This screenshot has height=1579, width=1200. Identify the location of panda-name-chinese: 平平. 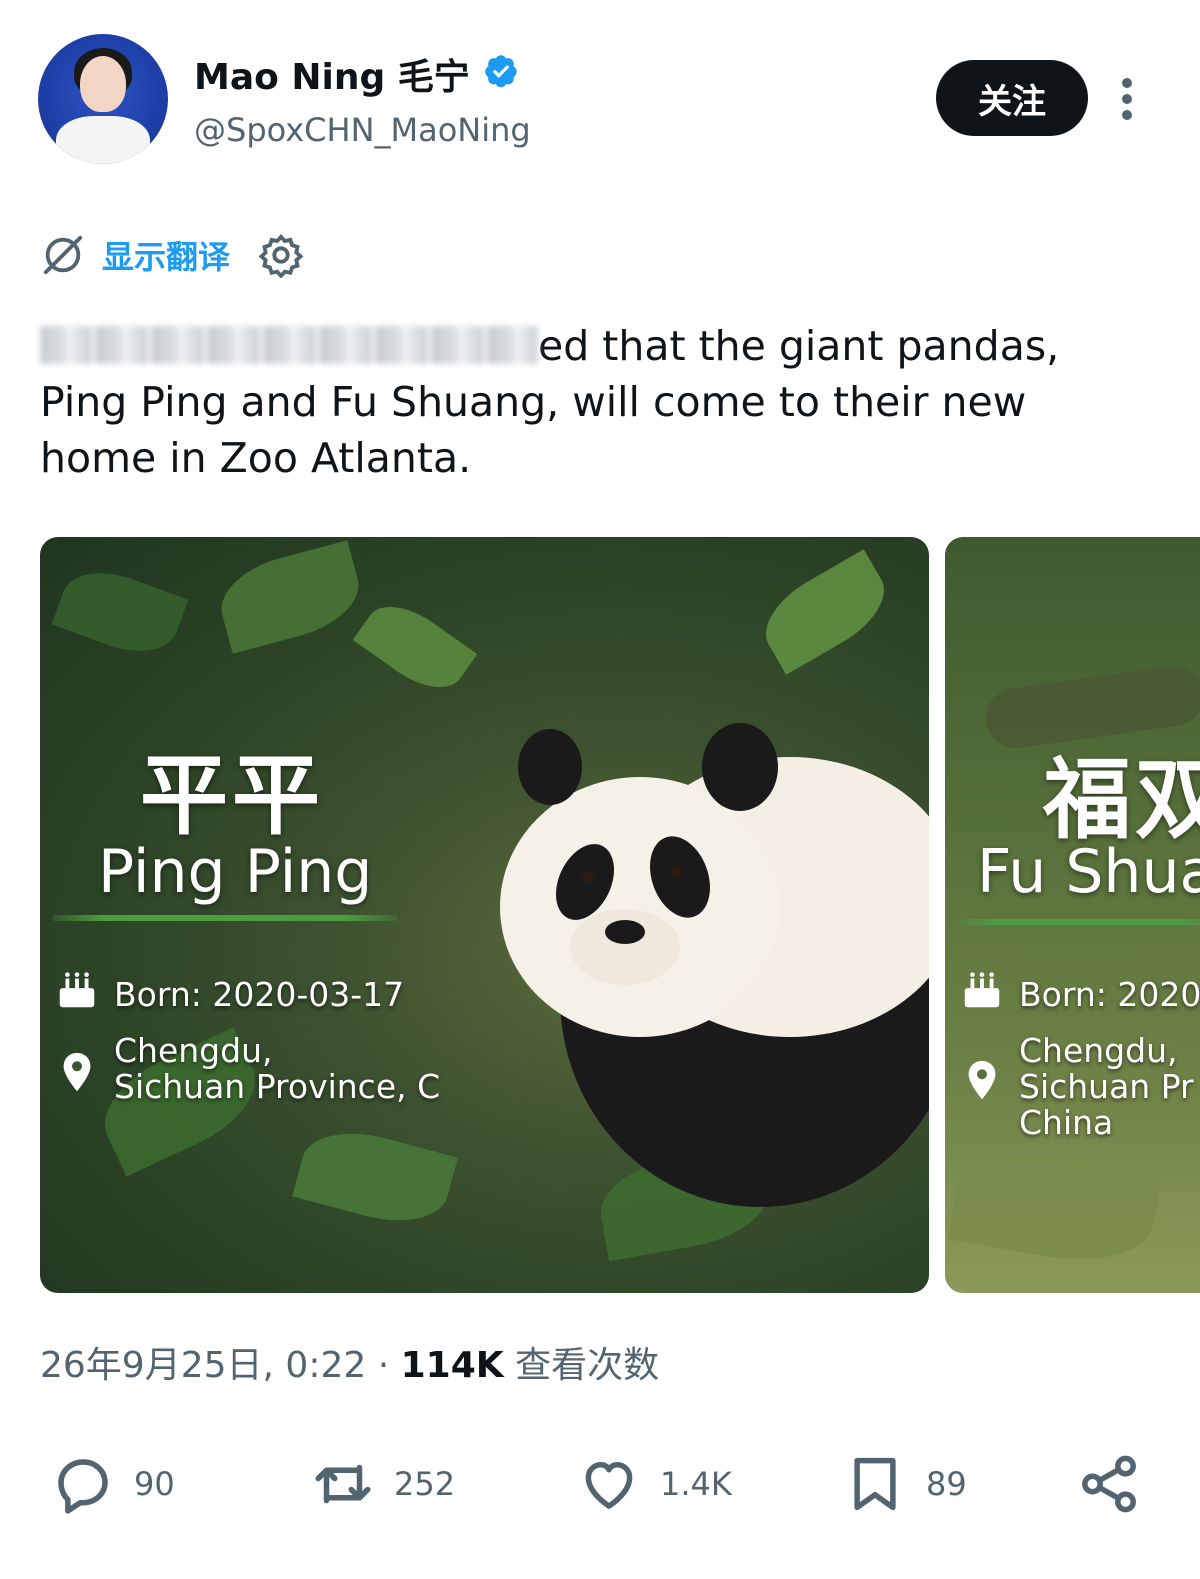
(232, 795).